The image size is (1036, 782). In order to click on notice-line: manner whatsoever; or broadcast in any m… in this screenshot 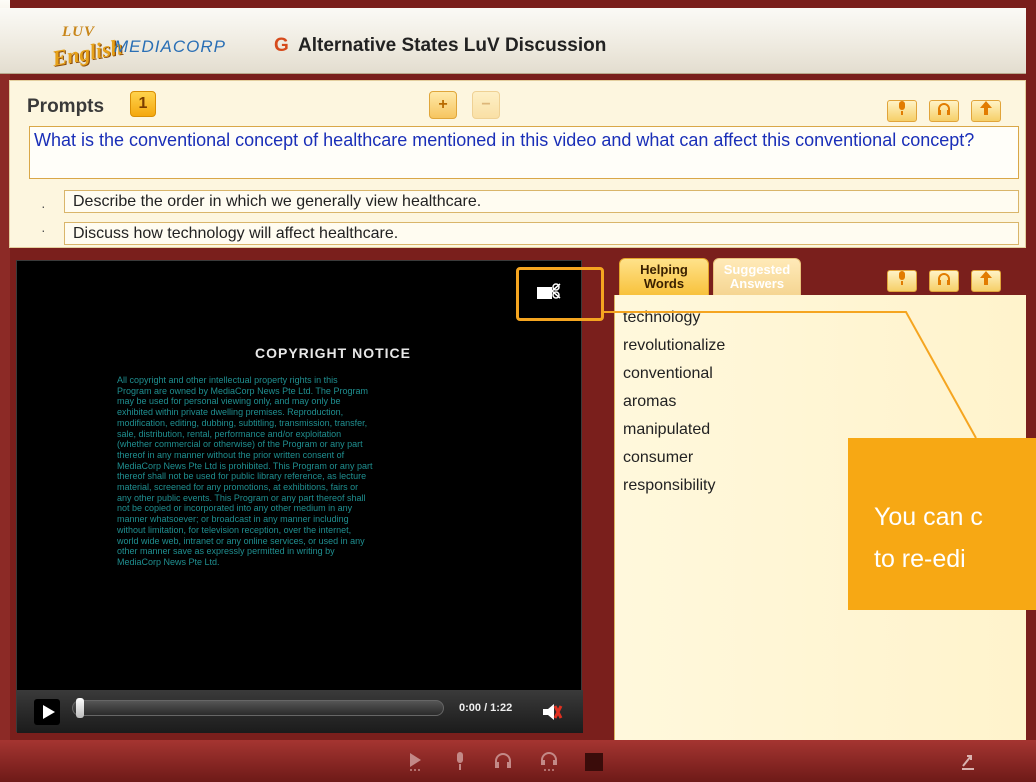, I will do `click(233, 519)`.